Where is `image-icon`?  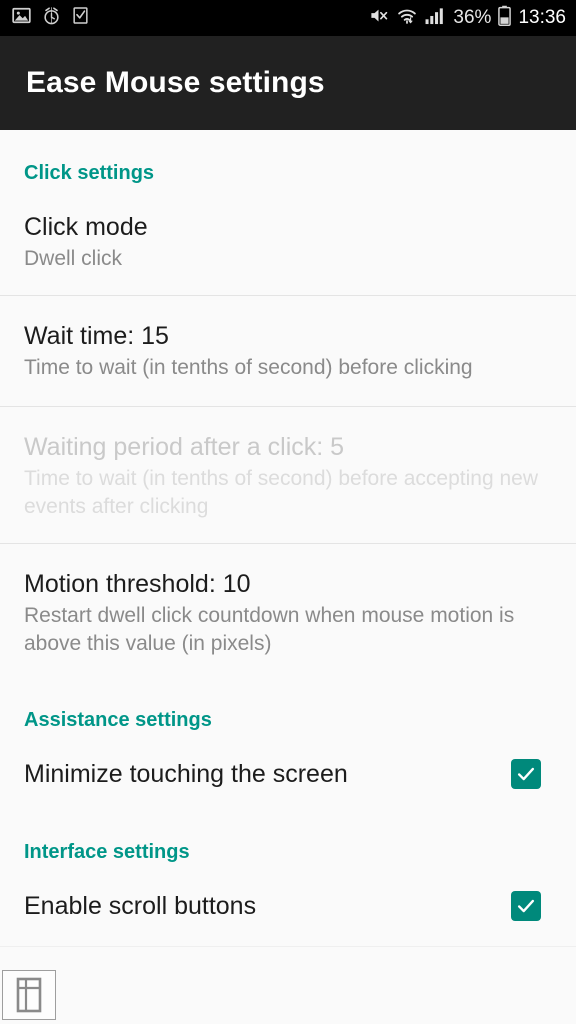 image-icon is located at coordinates (21, 18).